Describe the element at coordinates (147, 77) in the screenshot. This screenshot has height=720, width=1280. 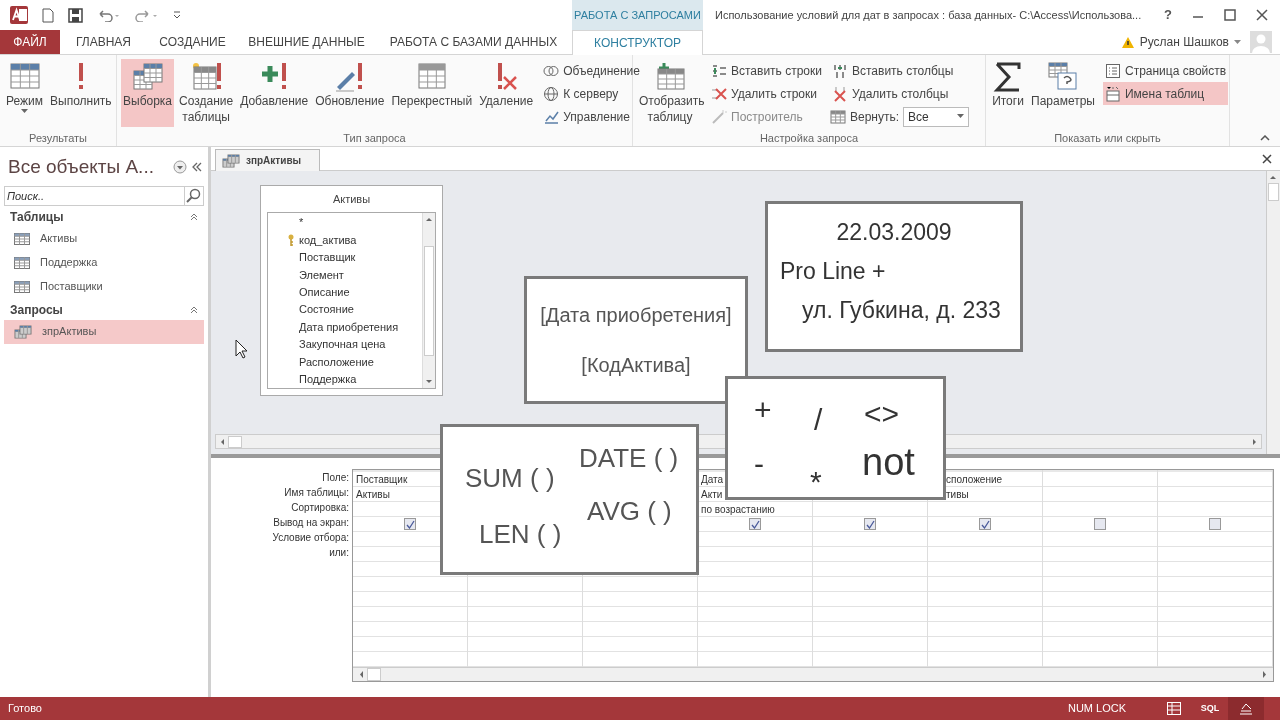
I see `tables-icon` at that location.